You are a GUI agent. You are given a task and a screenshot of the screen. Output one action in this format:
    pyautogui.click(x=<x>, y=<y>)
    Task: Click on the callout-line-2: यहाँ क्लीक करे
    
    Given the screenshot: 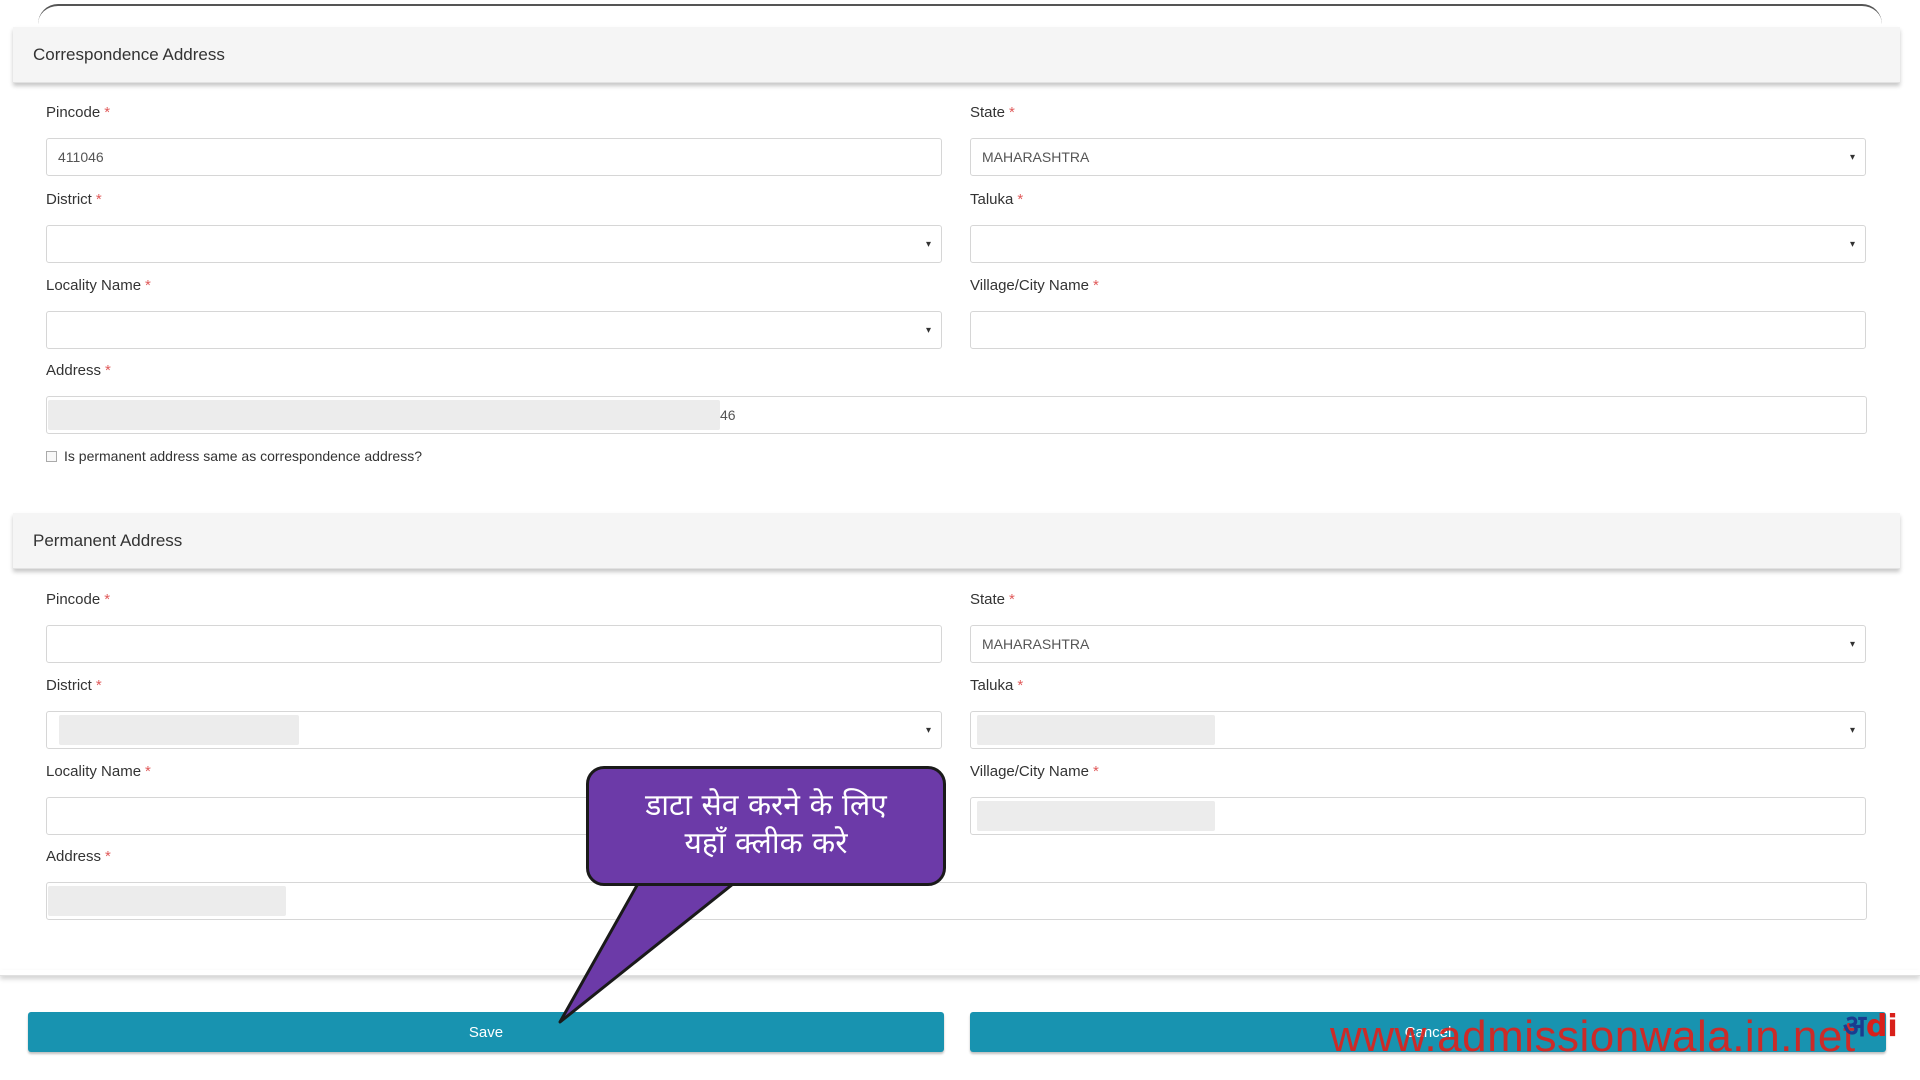 What is the action you would take?
    pyautogui.click(x=766, y=843)
    